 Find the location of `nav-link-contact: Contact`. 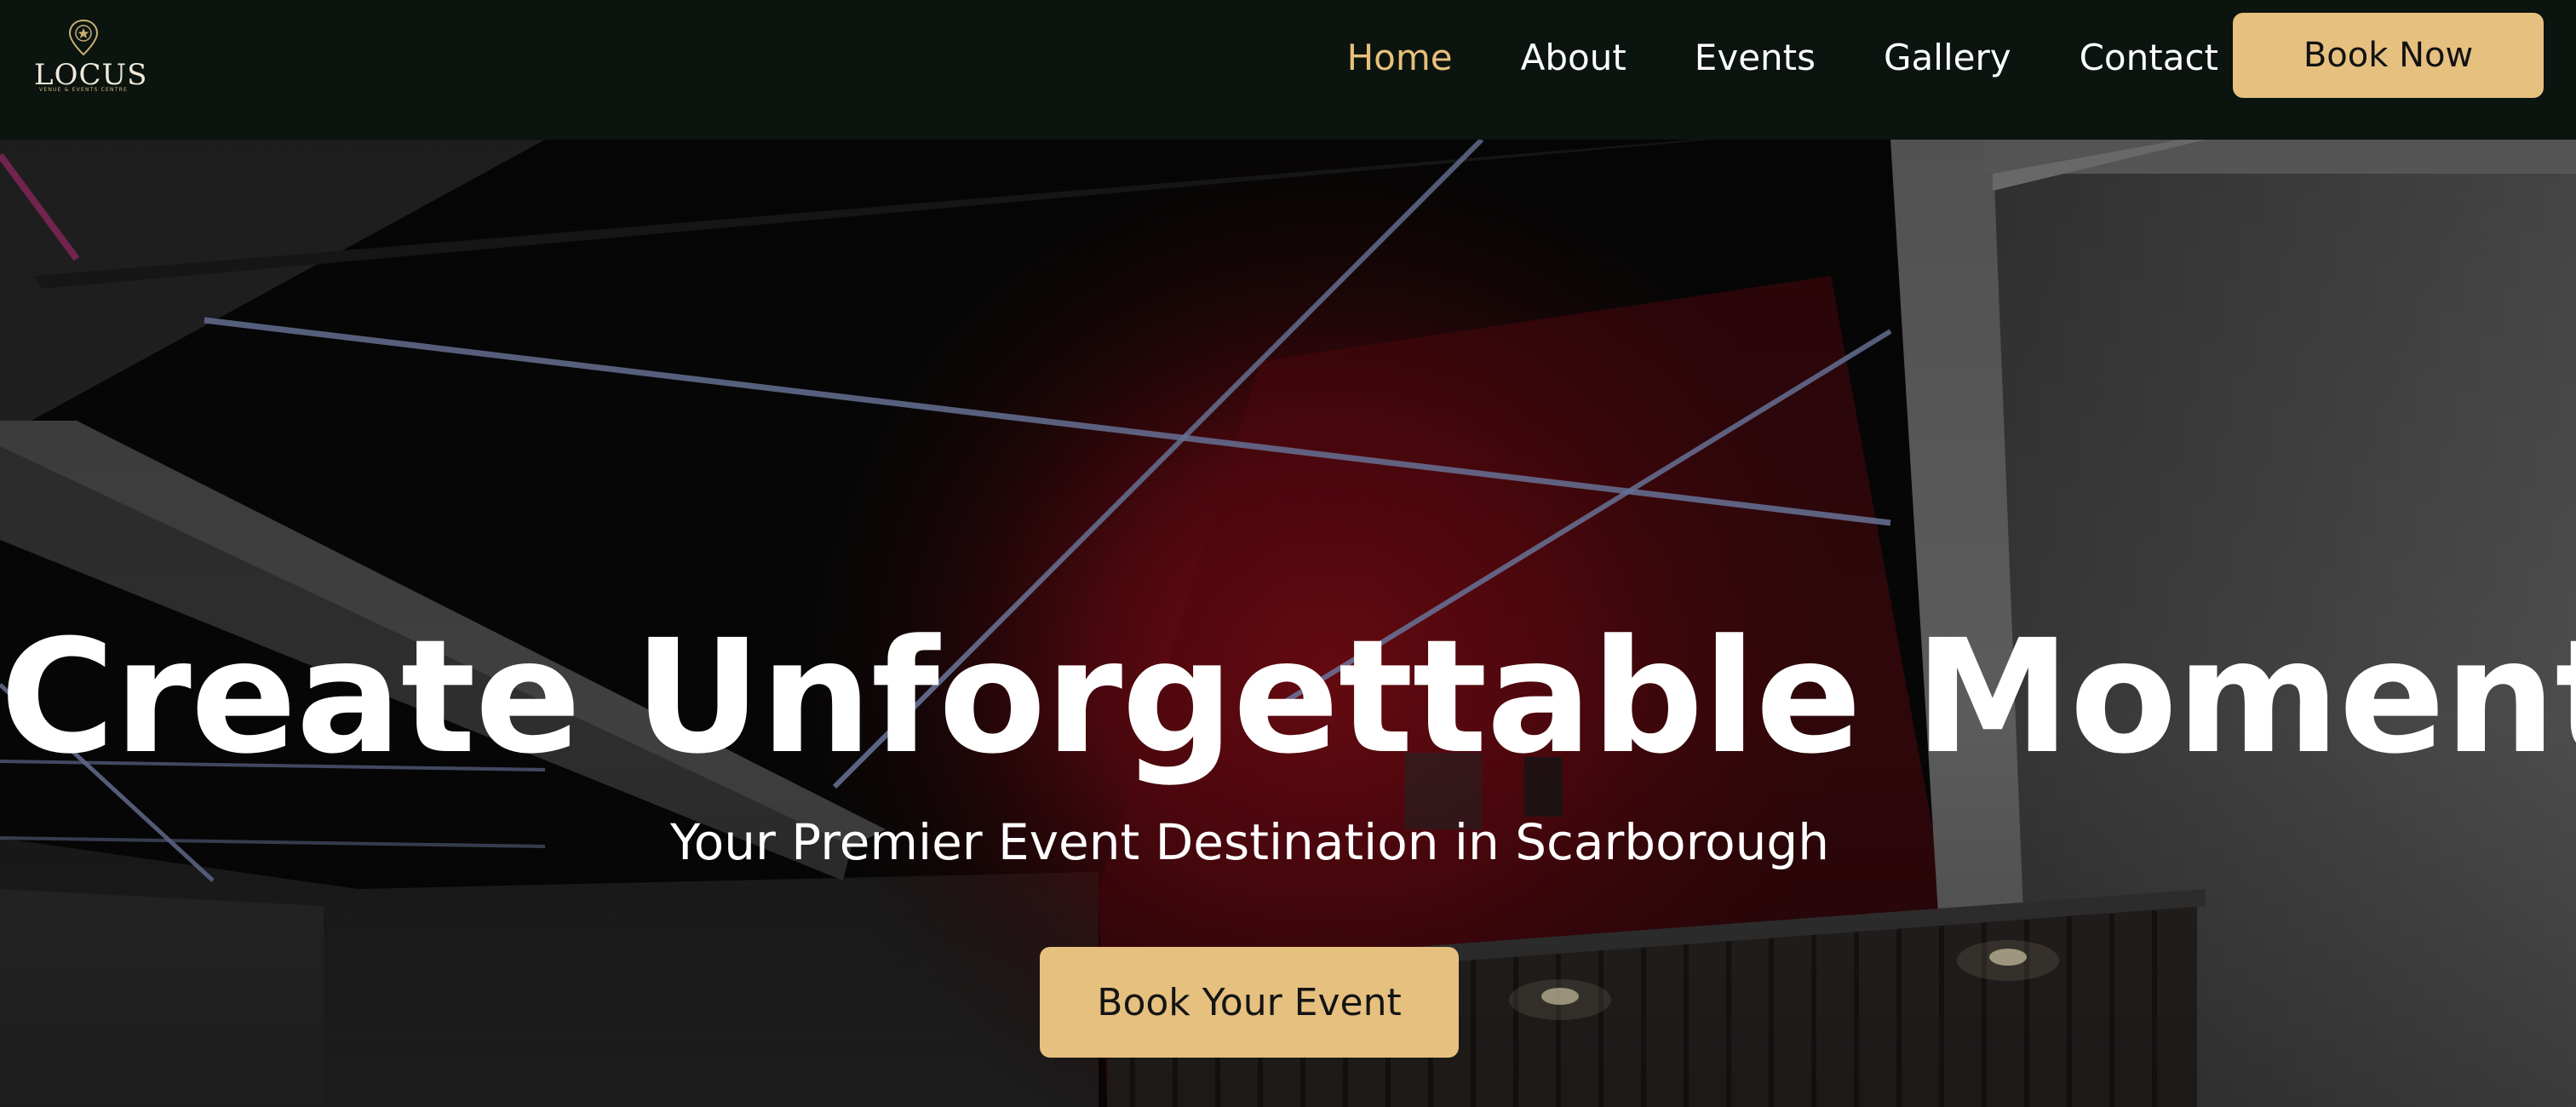

nav-link-contact: Contact is located at coordinates (2149, 58).